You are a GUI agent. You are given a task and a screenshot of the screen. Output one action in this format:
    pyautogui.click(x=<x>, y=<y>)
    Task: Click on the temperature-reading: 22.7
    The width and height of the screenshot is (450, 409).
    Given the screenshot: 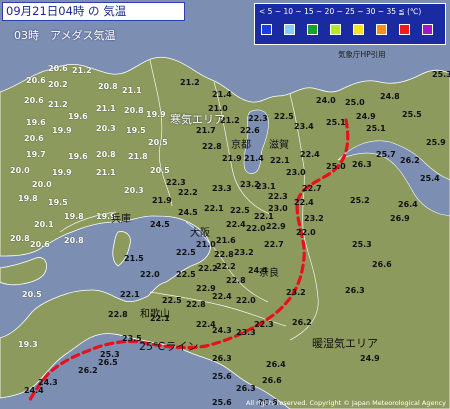 What is the action you would take?
    pyautogui.click(x=274, y=244)
    